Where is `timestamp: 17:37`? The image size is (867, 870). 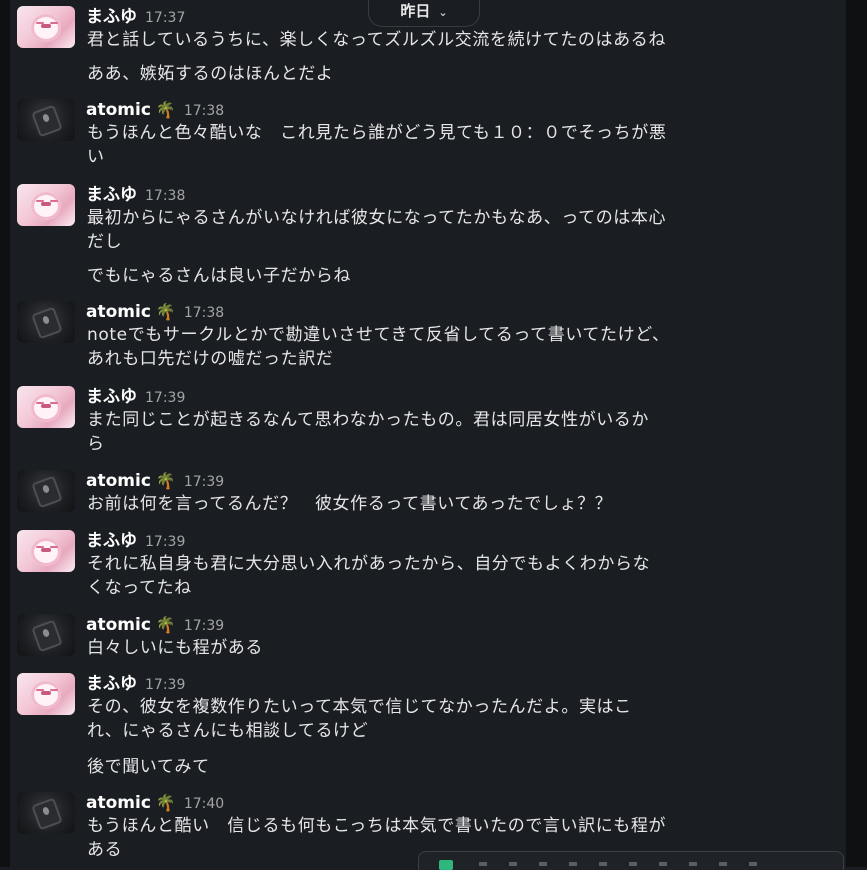
timestamp: 17:37 is located at coordinates (165, 18).